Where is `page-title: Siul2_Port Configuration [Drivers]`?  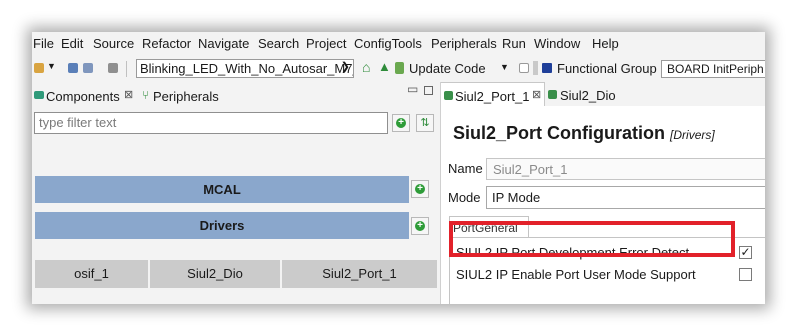
page-title: Siul2_Port Configuration [Drivers] is located at coordinates (584, 133).